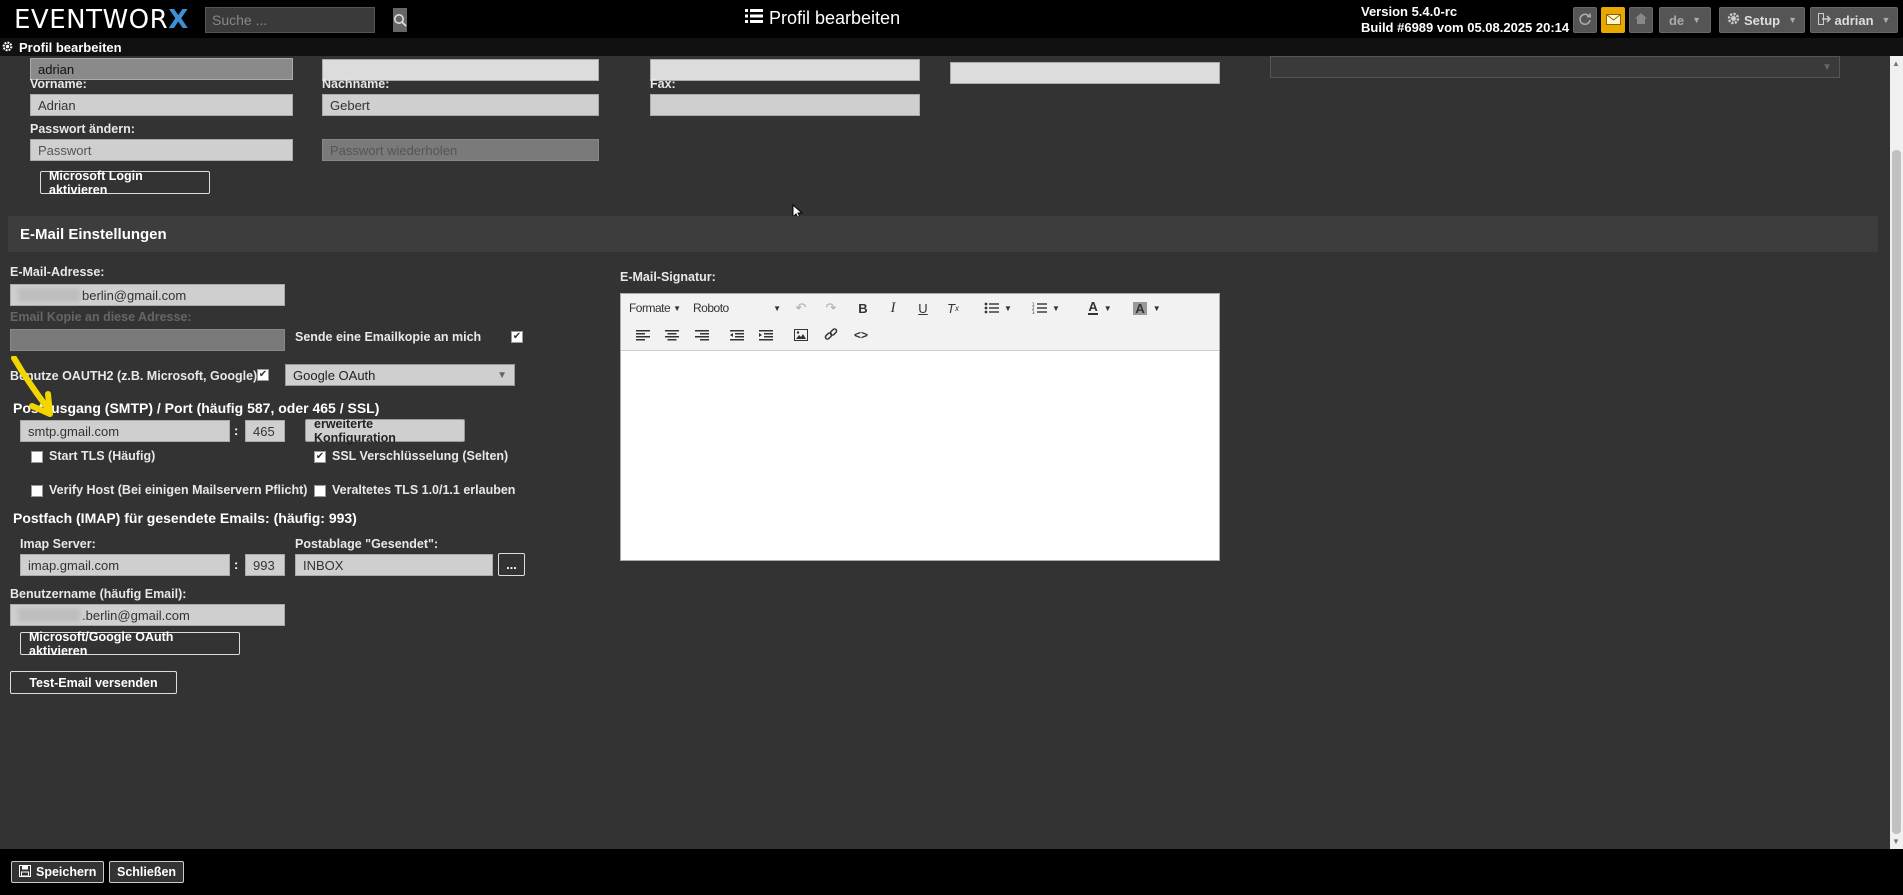 This screenshot has height=895, width=1903. What do you see at coordinates (801, 335) in the screenshot?
I see `image-icon` at bounding box center [801, 335].